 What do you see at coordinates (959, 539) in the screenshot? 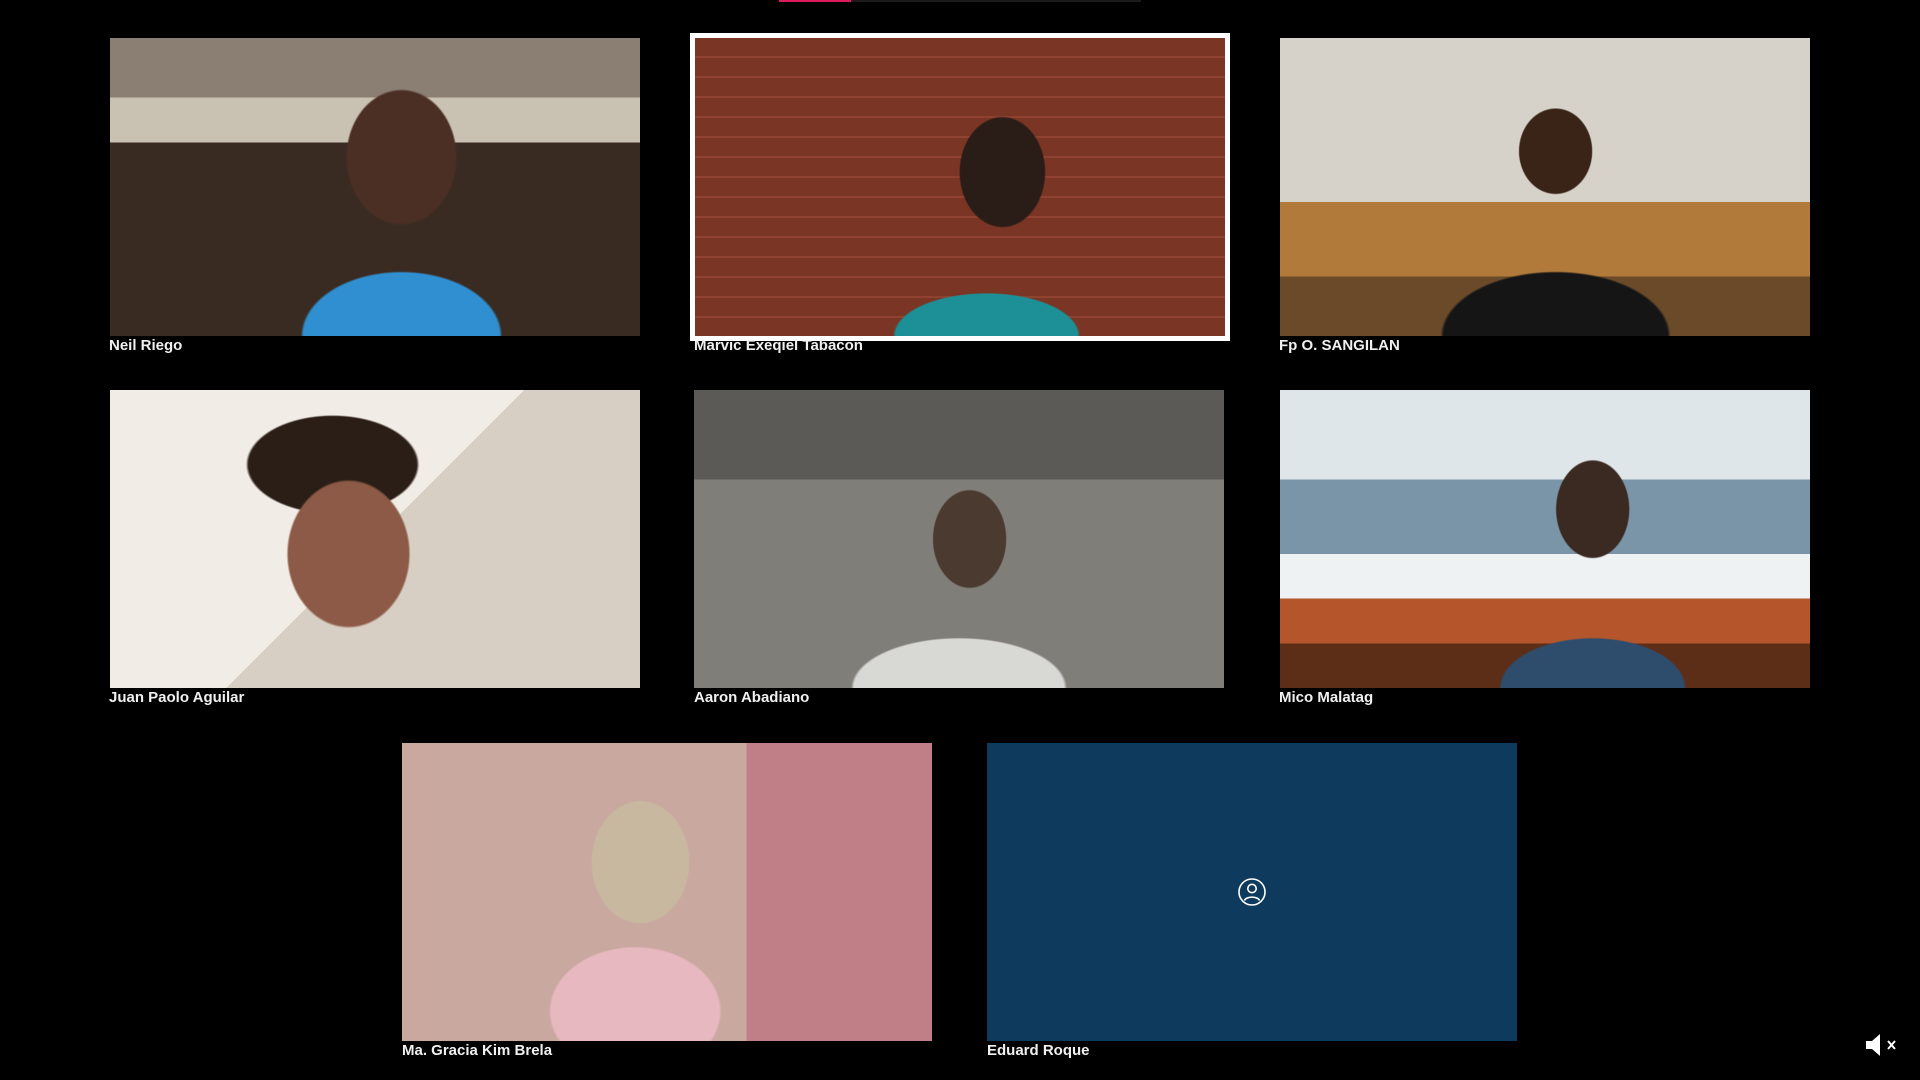
I see `video-tile-aaron-abadiano` at bounding box center [959, 539].